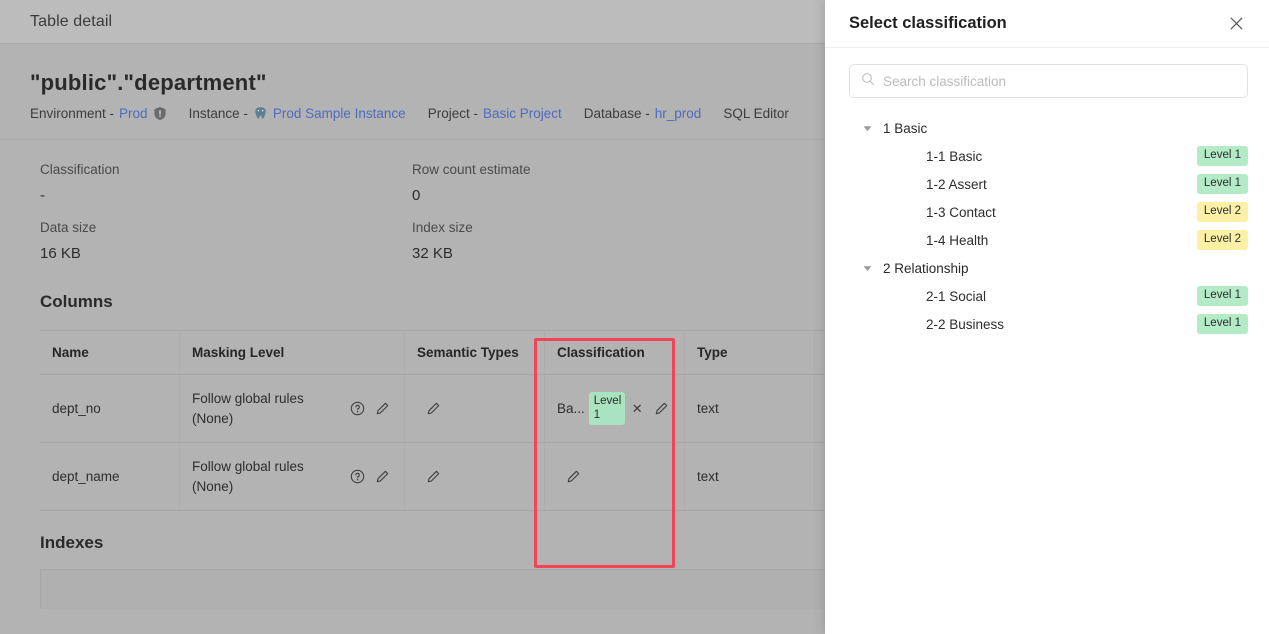  I want to click on tree-item-label: 1-2 Assert, so click(956, 184).